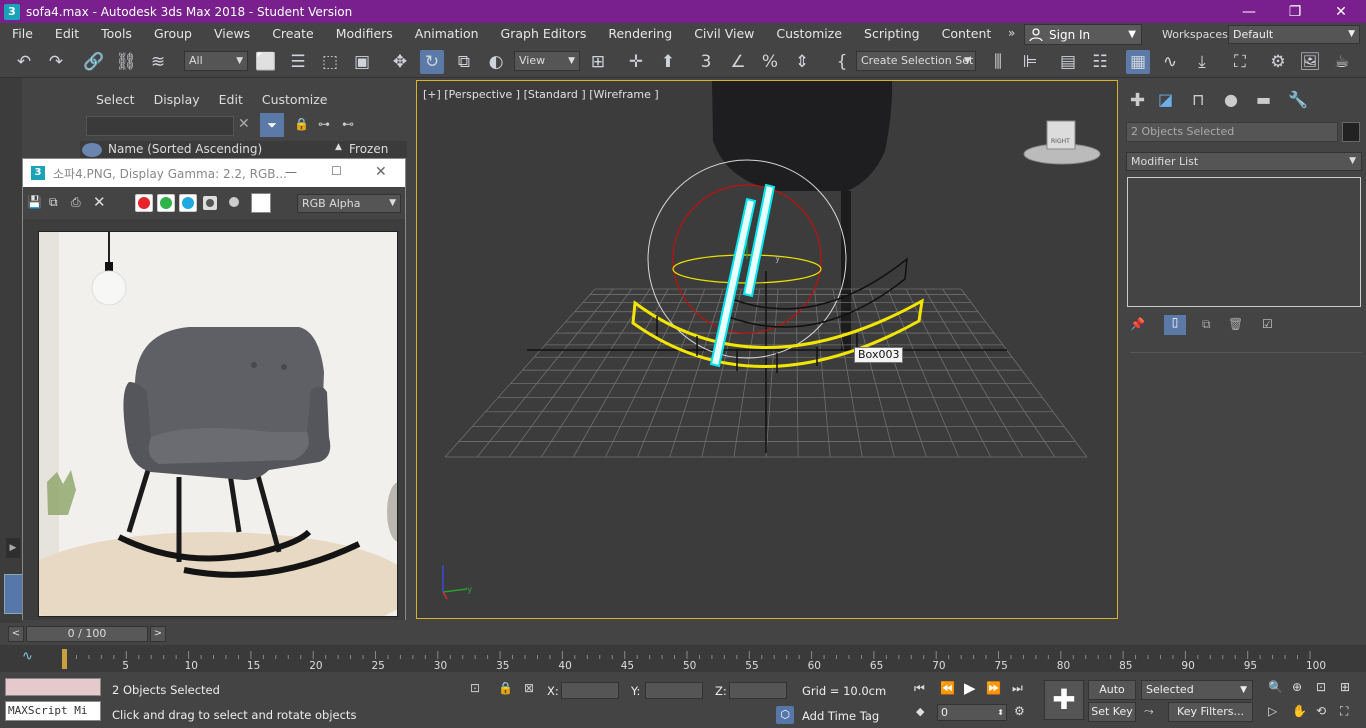  What do you see at coordinates (349, 203) in the screenshot?
I see `channel-dropdown: RGB Alpha ▼` at bounding box center [349, 203].